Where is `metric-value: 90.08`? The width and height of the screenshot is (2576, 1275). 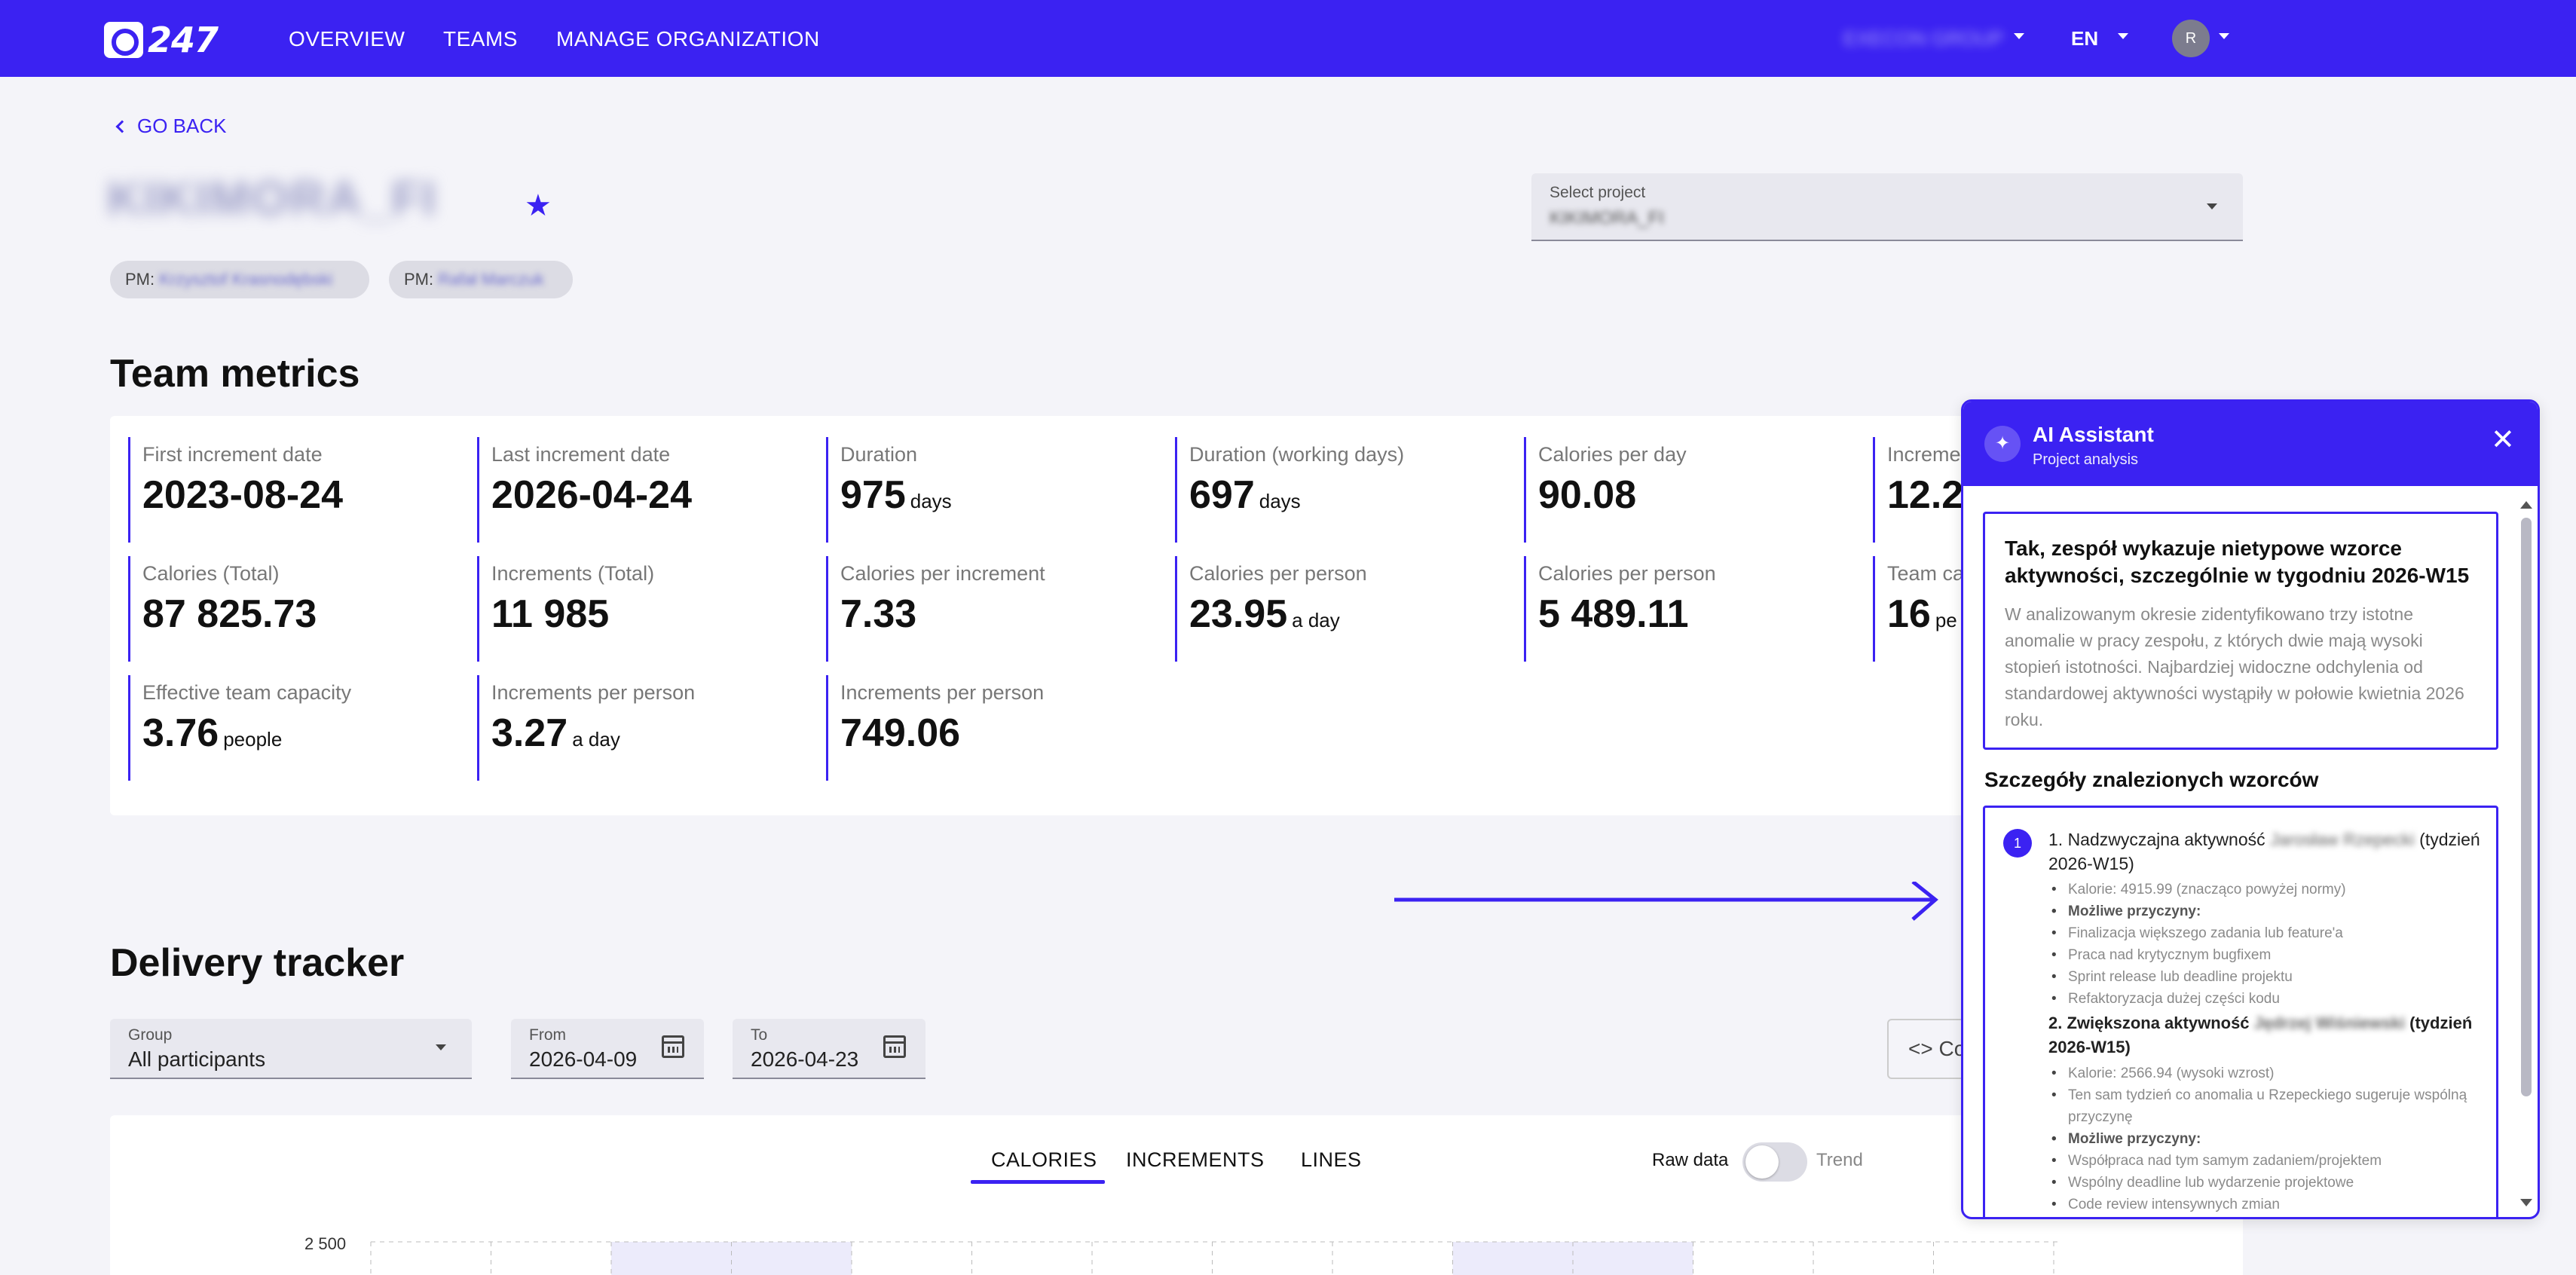 metric-value: 90.08 is located at coordinates (1588, 495).